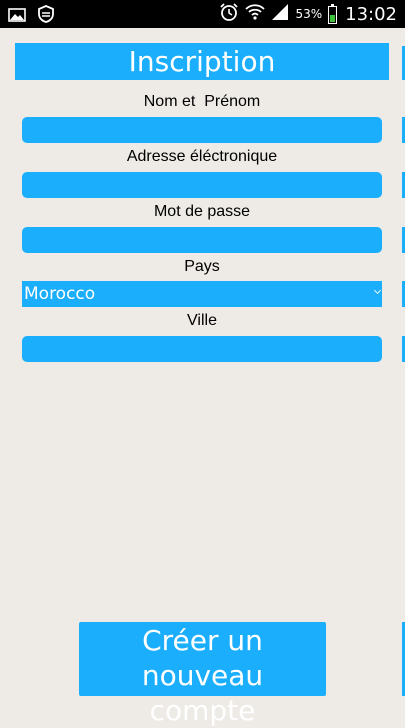 The image size is (405, 728). Describe the element at coordinates (202, 130) in the screenshot. I see `name-field` at that location.